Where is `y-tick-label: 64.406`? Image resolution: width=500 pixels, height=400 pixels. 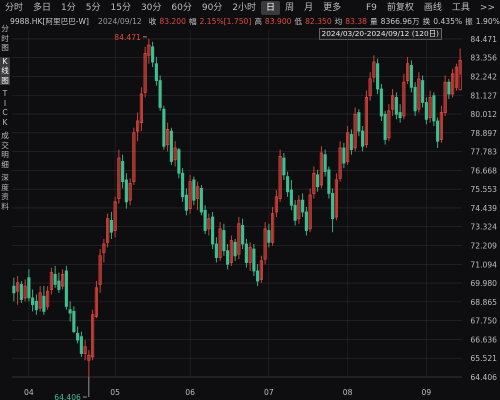 y-tick-label: 64.406 is located at coordinates (483, 377).